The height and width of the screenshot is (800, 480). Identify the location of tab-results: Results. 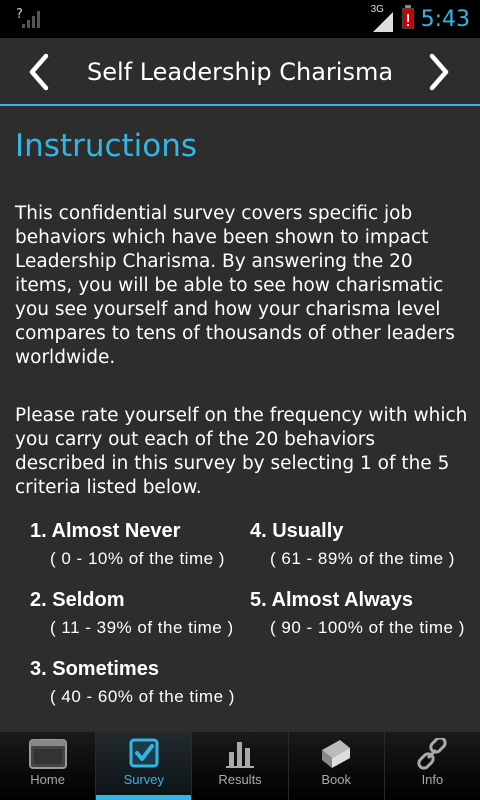
(240, 766).